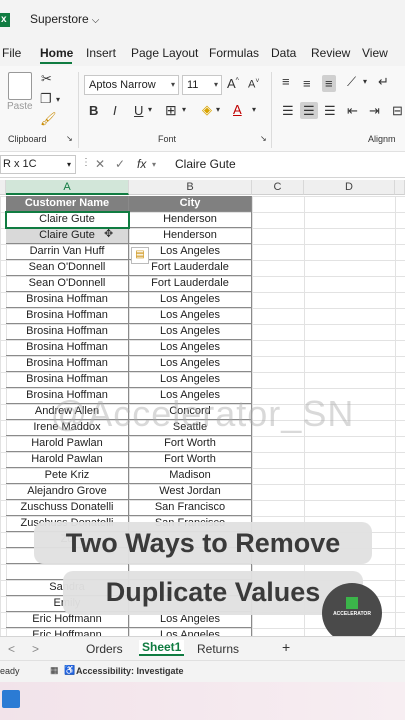 This screenshot has height=720, width=405. Describe the element at coordinates (101, 53) in the screenshot. I see `menu-insert: Insert` at that location.